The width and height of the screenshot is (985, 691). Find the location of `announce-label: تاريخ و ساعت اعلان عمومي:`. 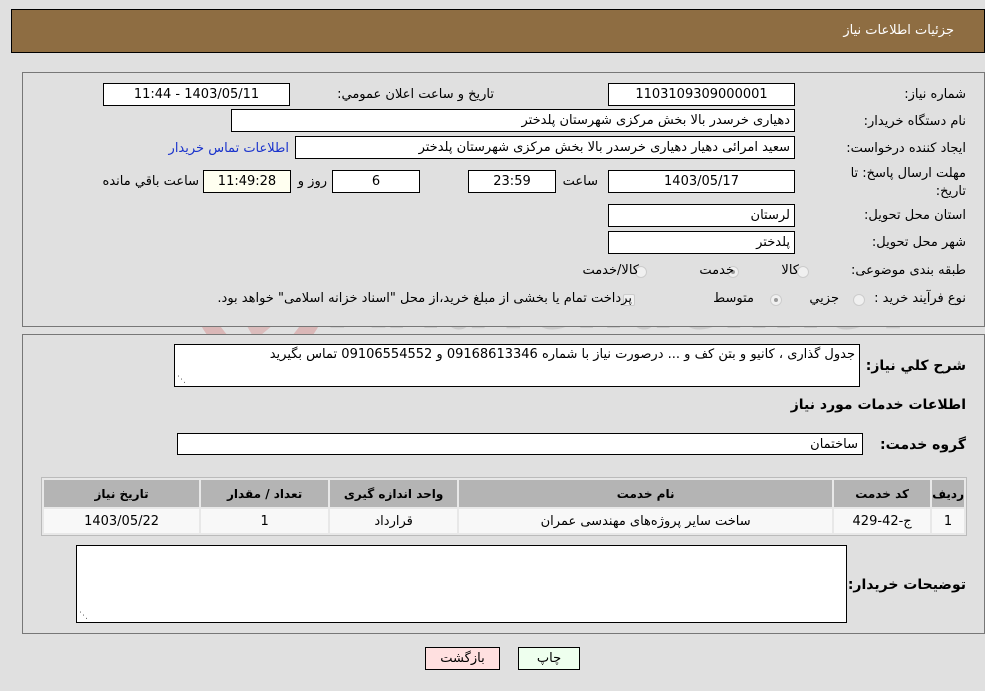

announce-label: تاريخ و ساعت اعلان عمومي: is located at coordinates (415, 94).